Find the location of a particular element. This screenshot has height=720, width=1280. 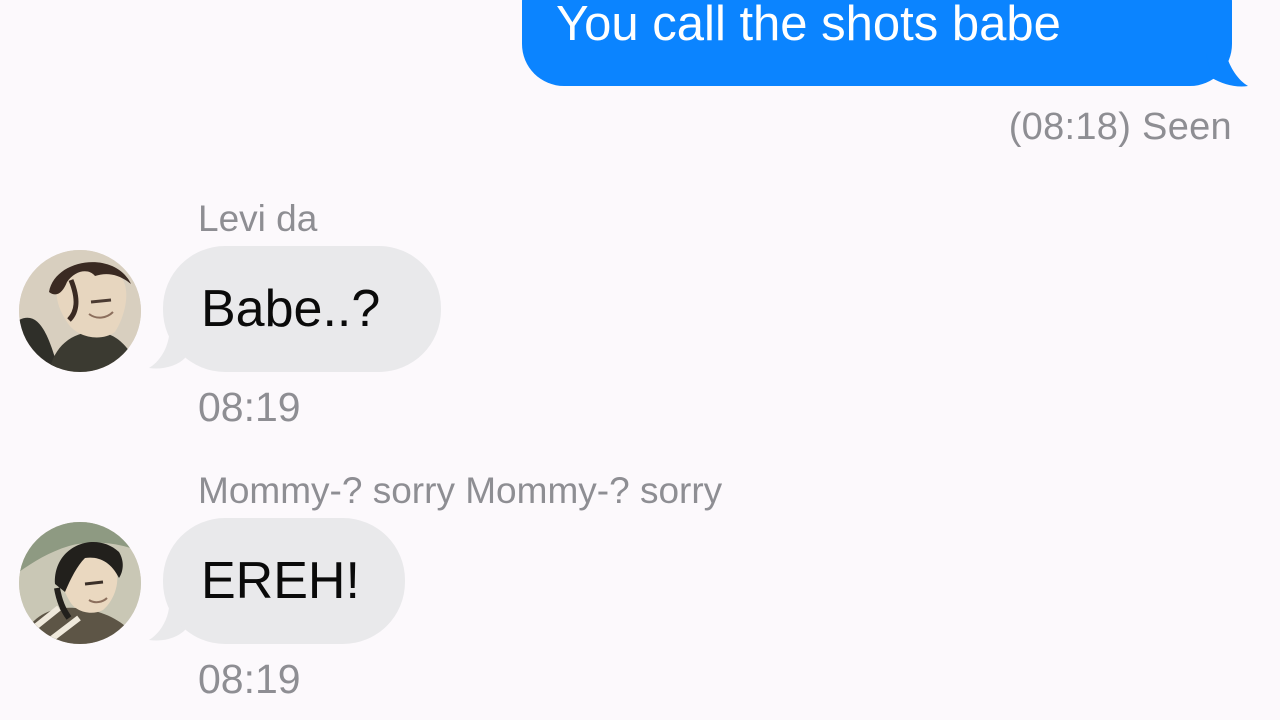

incoming-message-bubble: EREH! is located at coordinates (284, 581).